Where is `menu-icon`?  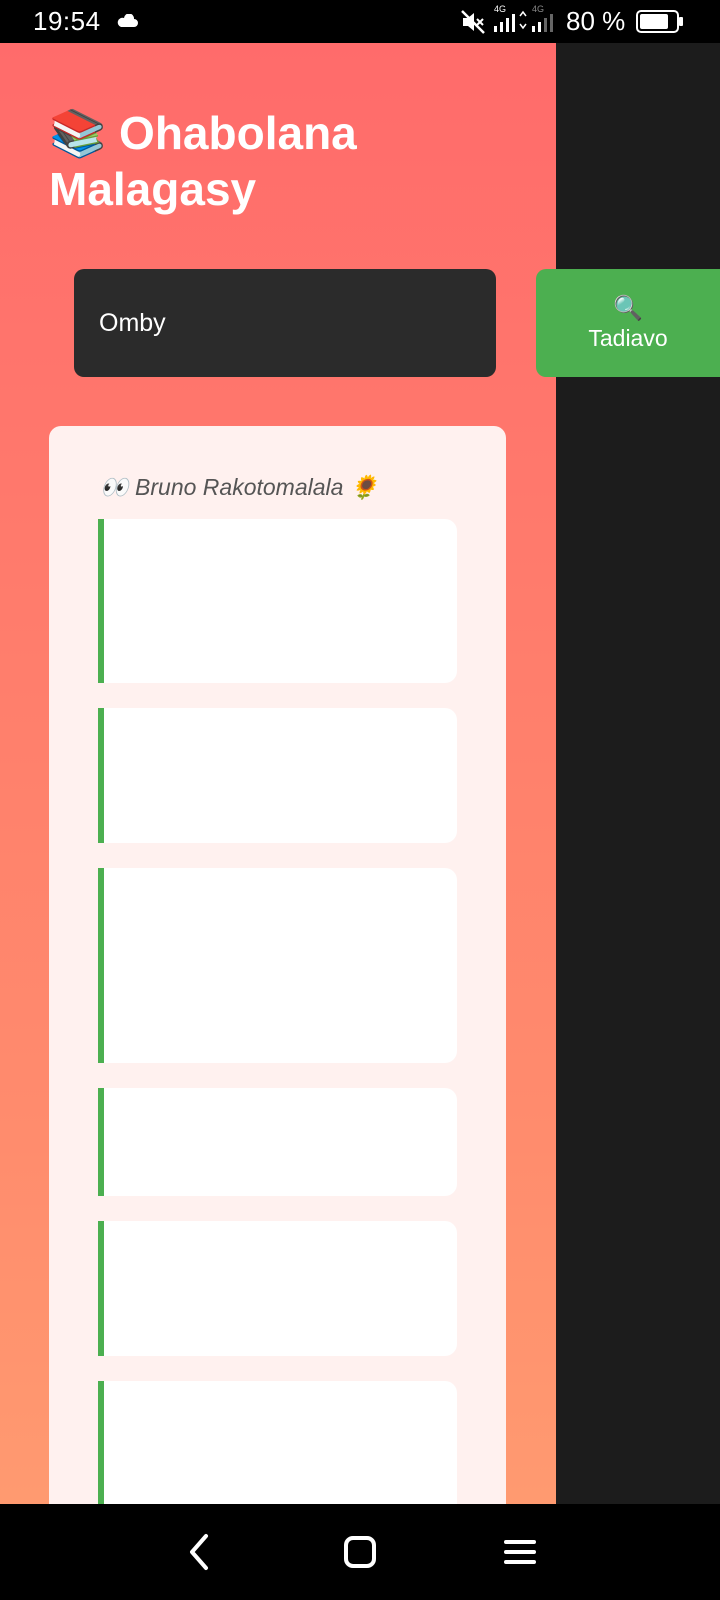 menu-icon is located at coordinates (520, 1552).